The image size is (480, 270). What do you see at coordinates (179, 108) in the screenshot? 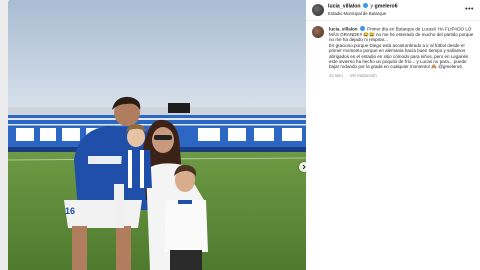
I see `scoreboard` at bounding box center [179, 108].